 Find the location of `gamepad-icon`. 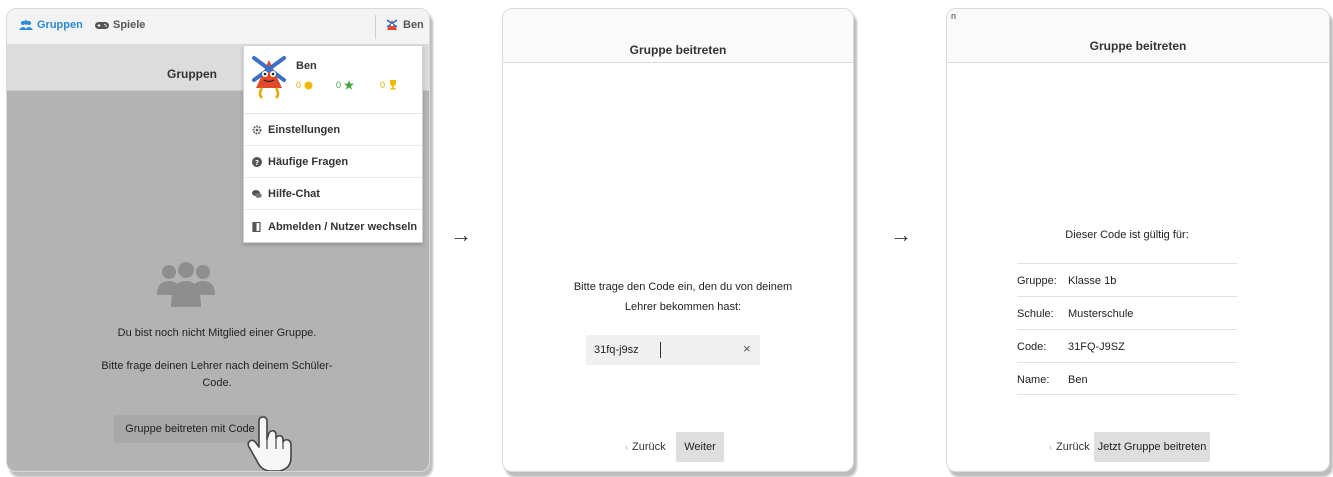

gamepad-icon is located at coordinates (102, 25).